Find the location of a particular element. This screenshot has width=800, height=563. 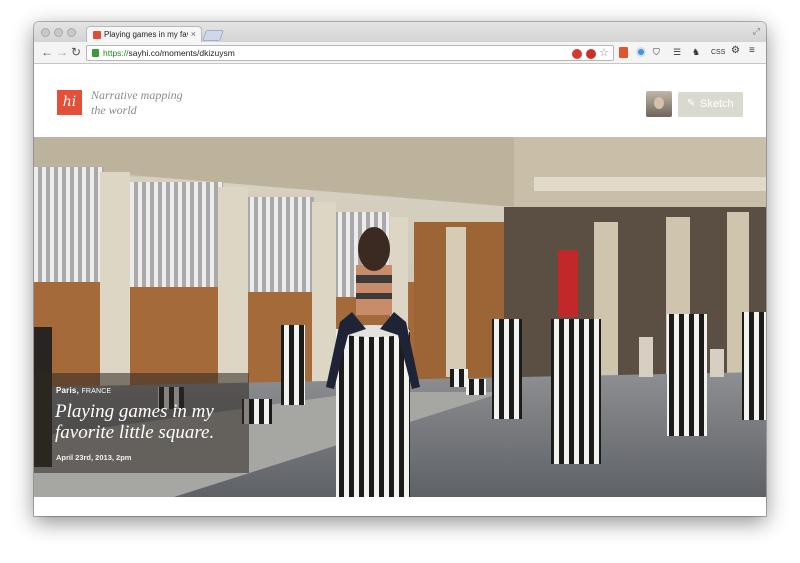

location-city: Paris, is located at coordinates (67, 390).